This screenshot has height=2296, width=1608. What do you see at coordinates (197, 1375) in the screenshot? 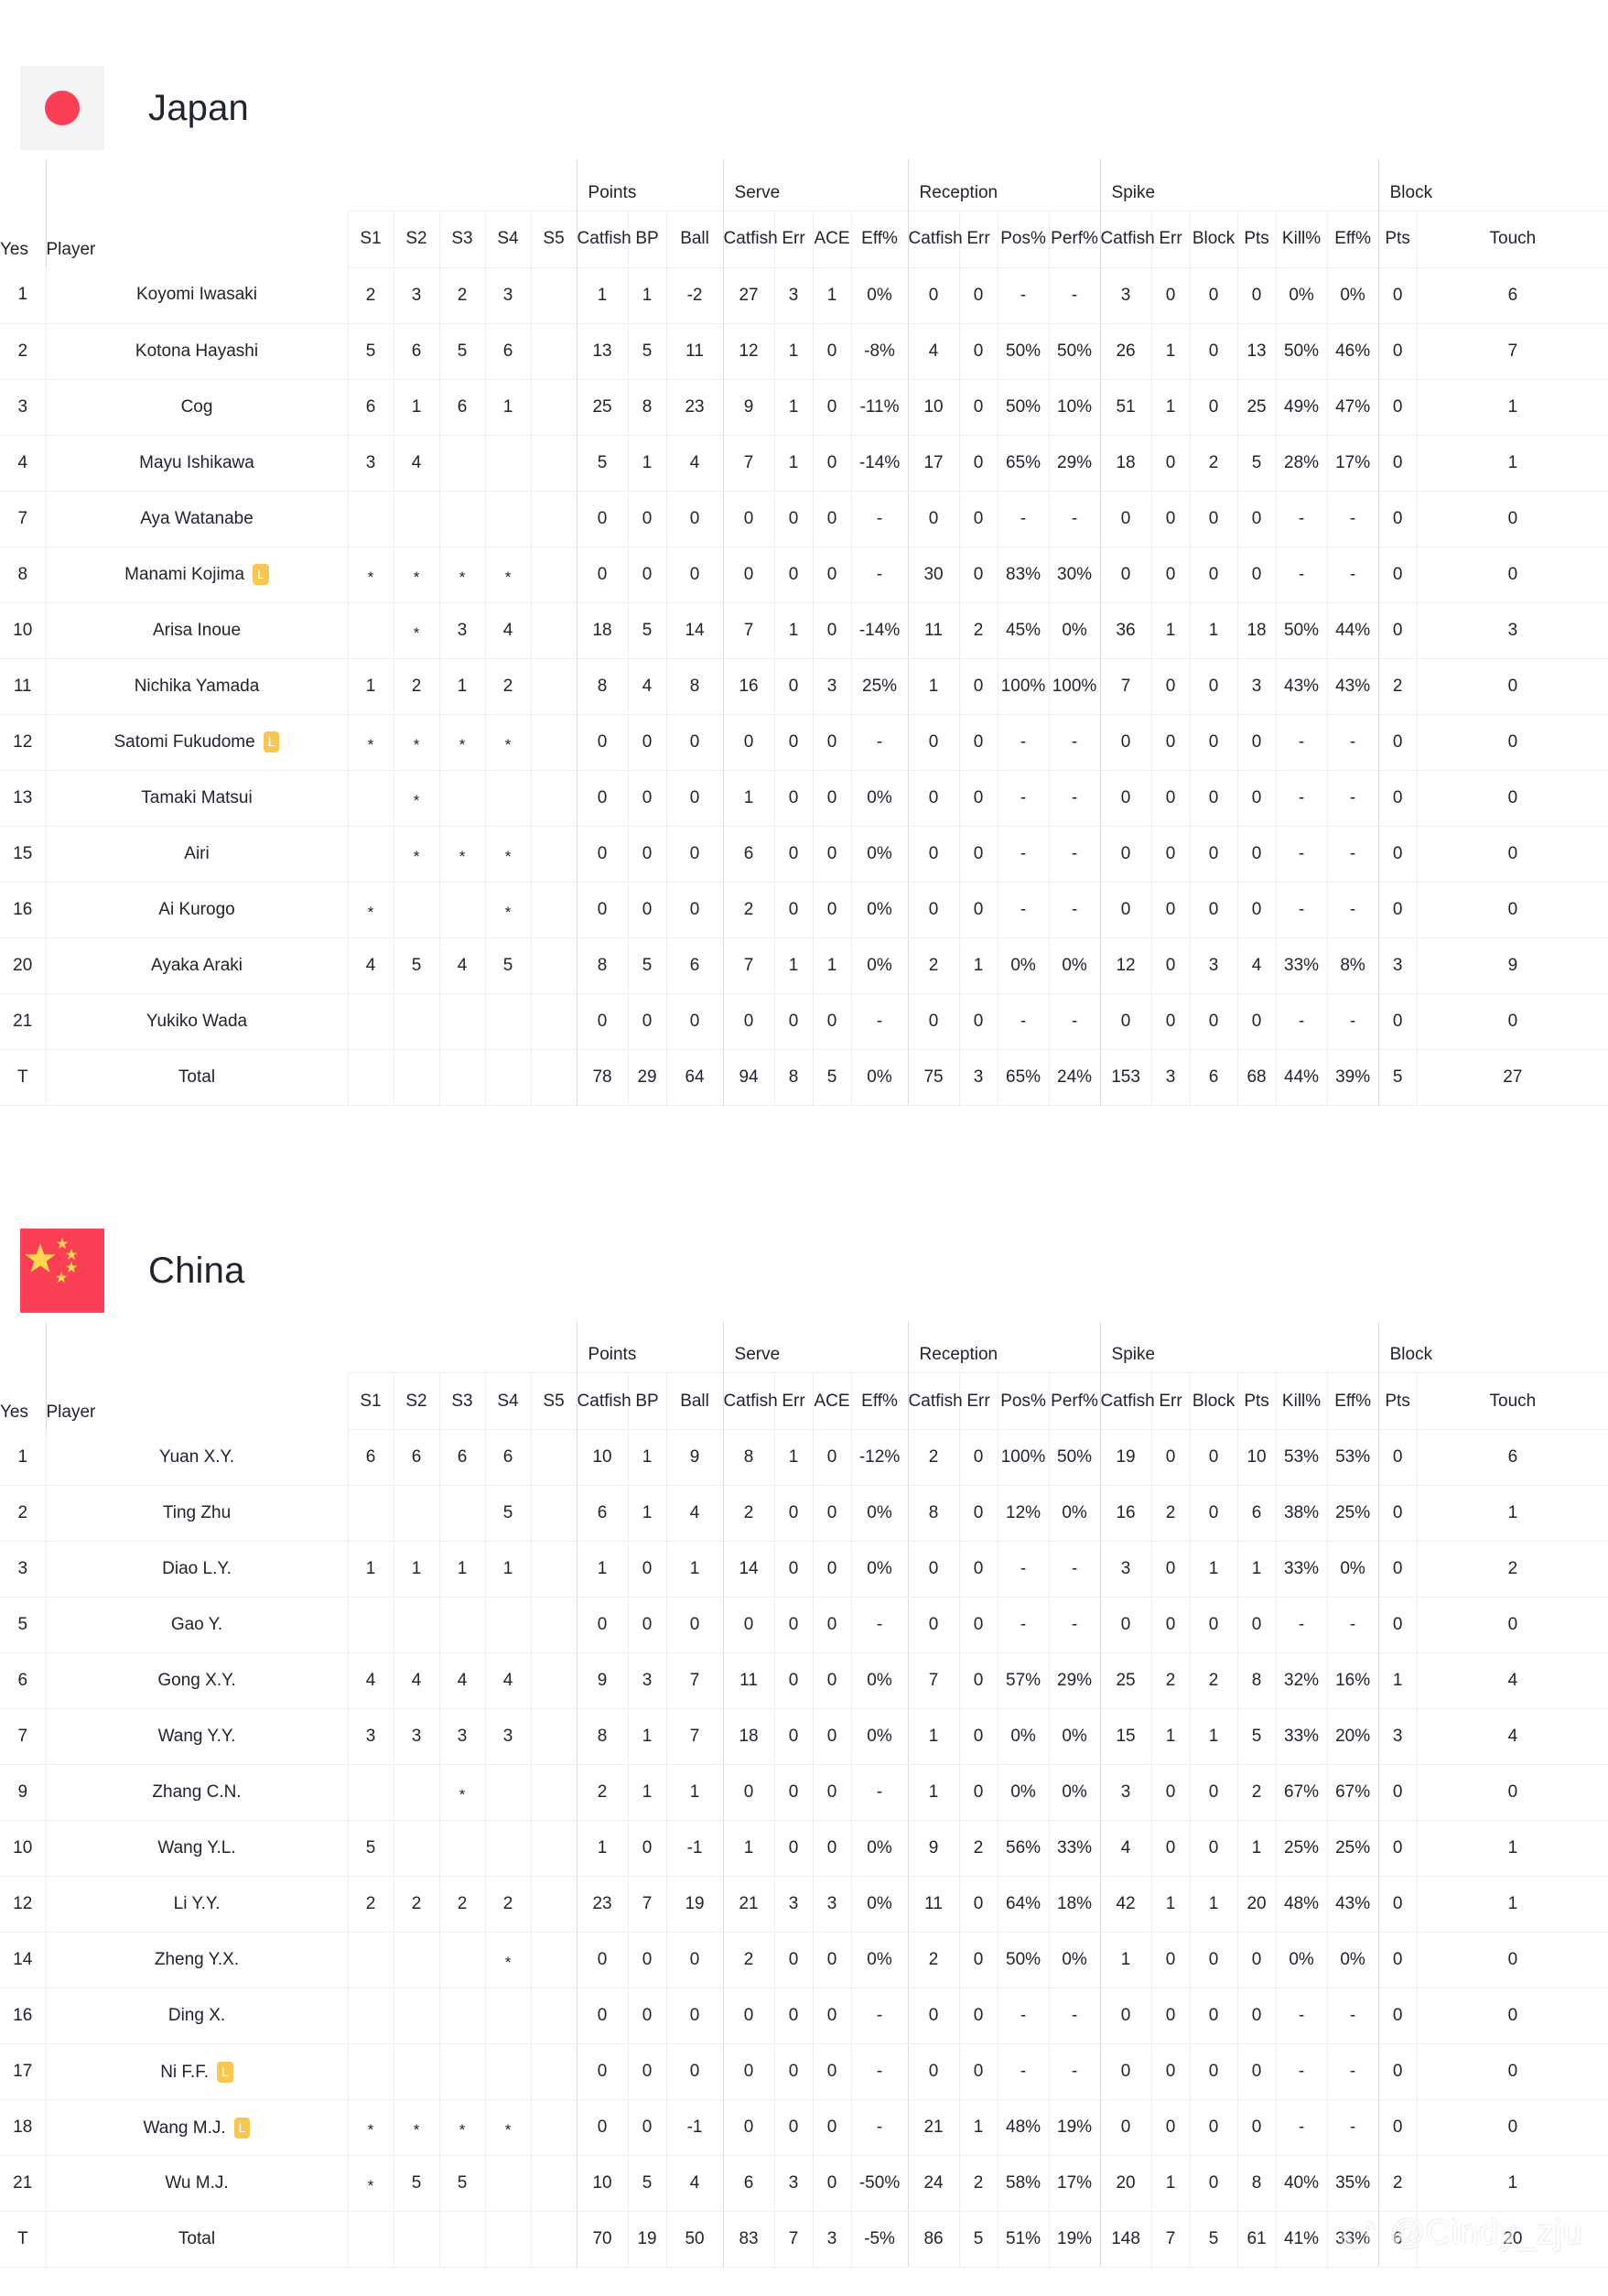
I see `header-player: Player` at bounding box center [197, 1375].